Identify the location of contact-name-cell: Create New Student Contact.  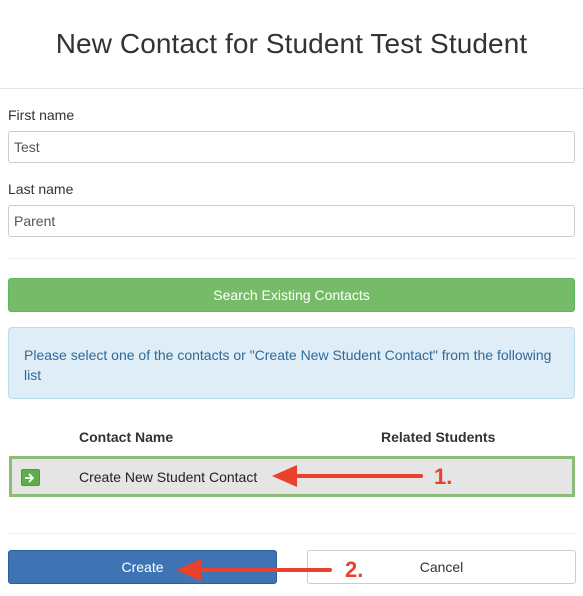
(168, 477).